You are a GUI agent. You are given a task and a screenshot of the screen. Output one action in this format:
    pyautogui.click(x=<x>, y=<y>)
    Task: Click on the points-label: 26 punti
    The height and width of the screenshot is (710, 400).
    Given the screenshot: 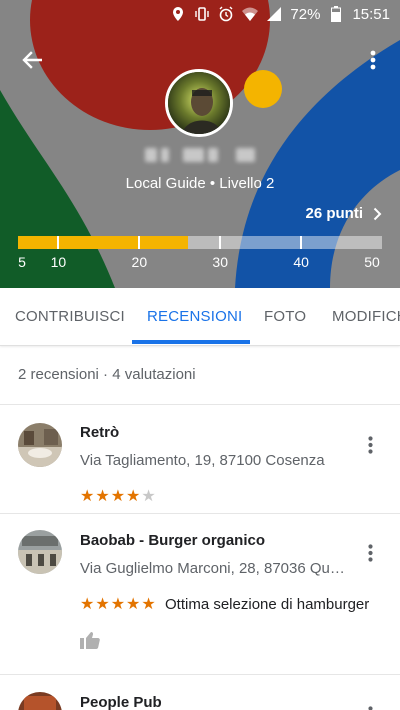 What is the action you would take?
    pyautogui.click(x=334, y=213)
    